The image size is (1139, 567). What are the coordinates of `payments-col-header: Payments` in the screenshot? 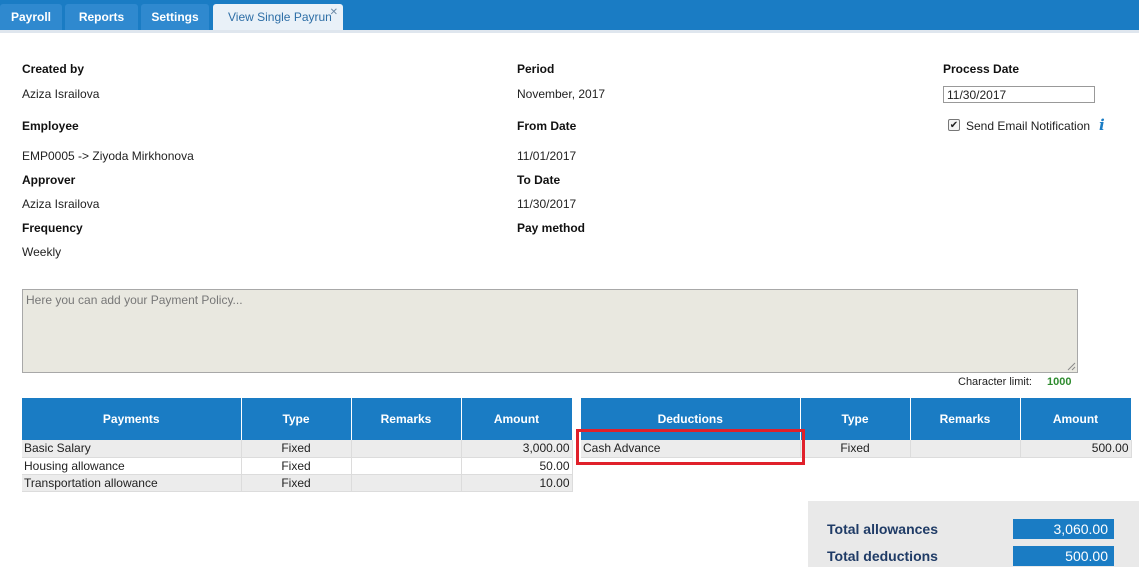 It's located at (132, 419).